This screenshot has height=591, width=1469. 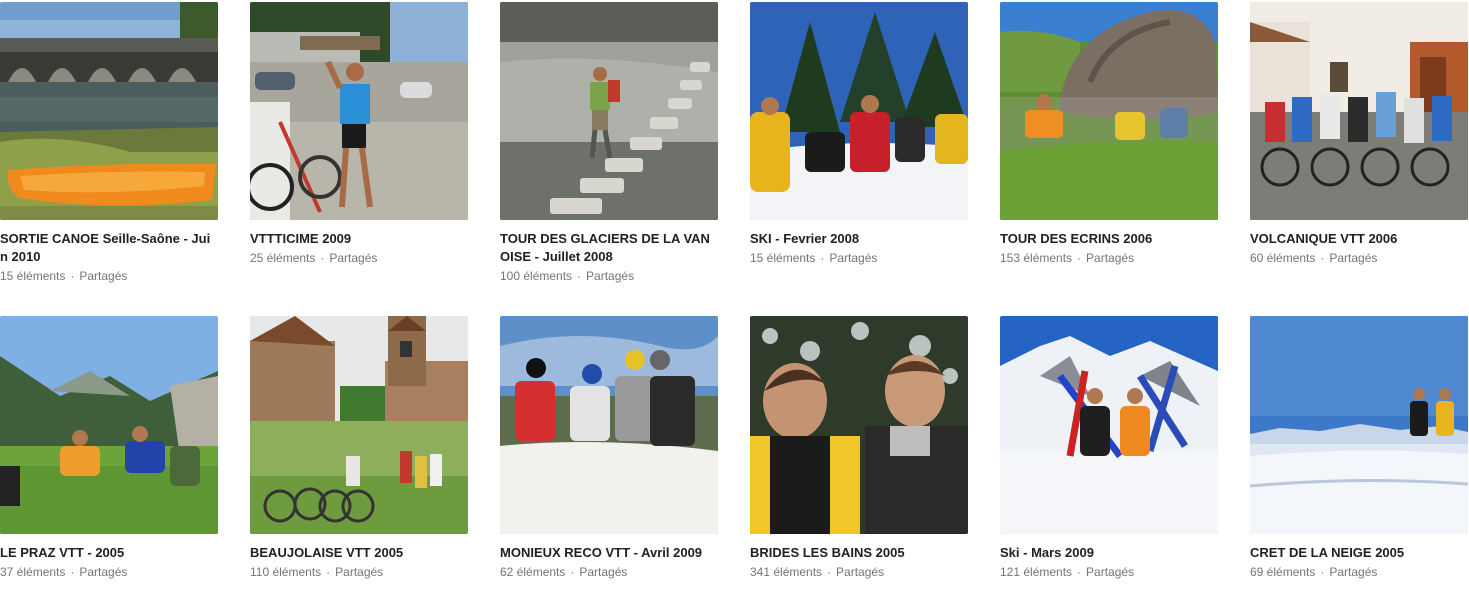 What do you see at coordinates (1283, 572) in the screenshot?
I see `album-count: 69 éléments` at bounding box center [1283, 572].